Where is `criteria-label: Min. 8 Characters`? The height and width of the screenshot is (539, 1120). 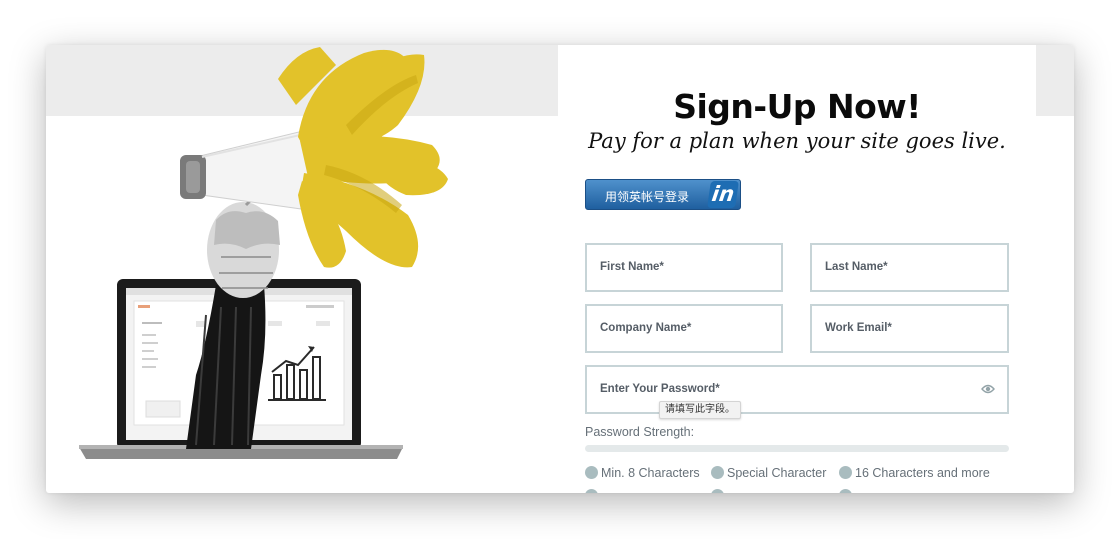
criteria-label: Min. 8 Characters is located at coordinates (650, 473).